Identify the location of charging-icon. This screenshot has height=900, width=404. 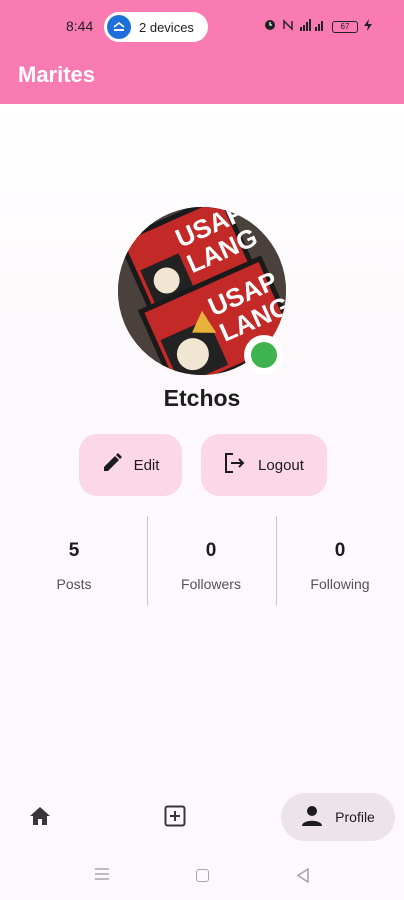
(368, 26).